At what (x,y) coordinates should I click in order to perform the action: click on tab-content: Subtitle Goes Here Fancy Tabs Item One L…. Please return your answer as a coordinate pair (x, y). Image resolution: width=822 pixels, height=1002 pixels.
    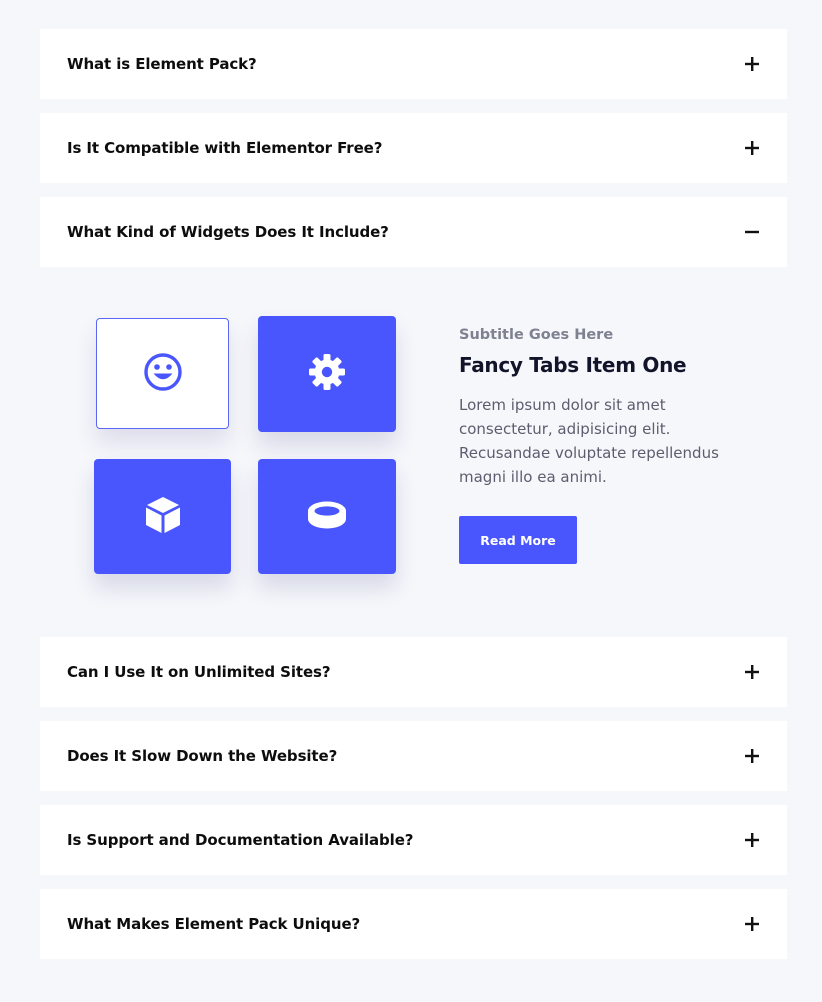
    Looking at the image, I should click on (594, 445).